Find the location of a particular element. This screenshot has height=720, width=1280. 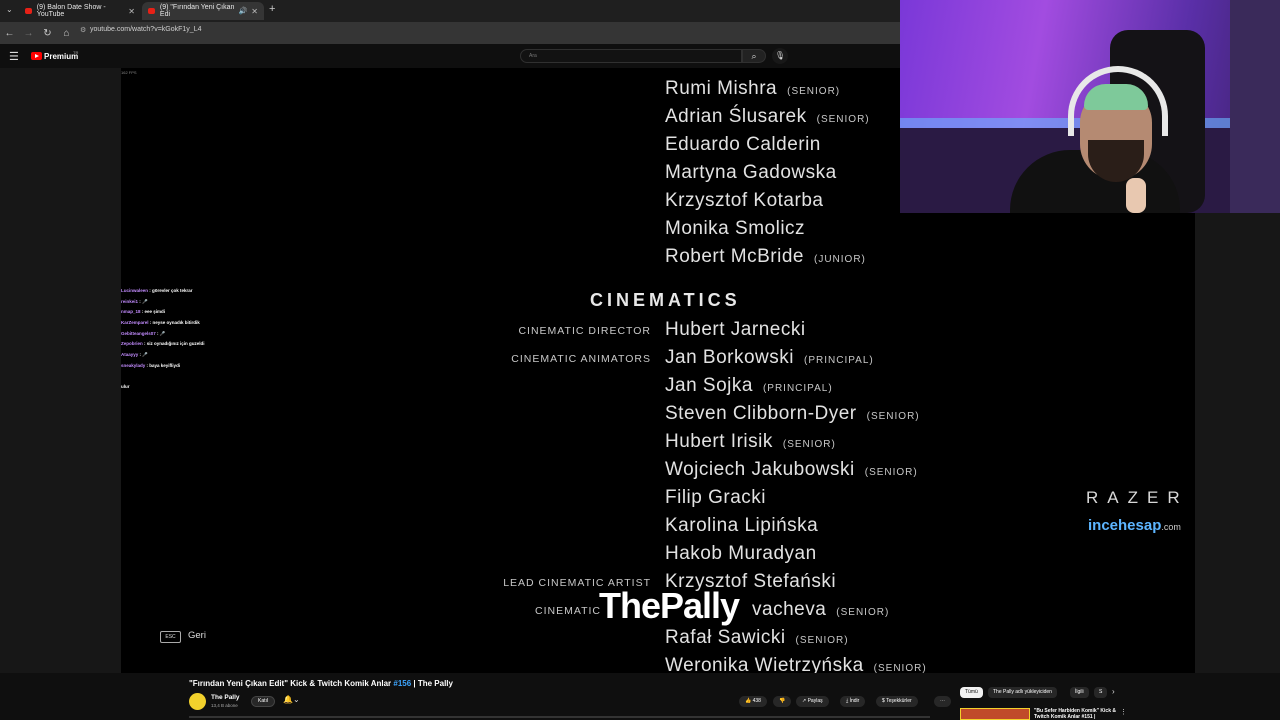

chip-related: İlgili is located at coordinates (1079, 692).